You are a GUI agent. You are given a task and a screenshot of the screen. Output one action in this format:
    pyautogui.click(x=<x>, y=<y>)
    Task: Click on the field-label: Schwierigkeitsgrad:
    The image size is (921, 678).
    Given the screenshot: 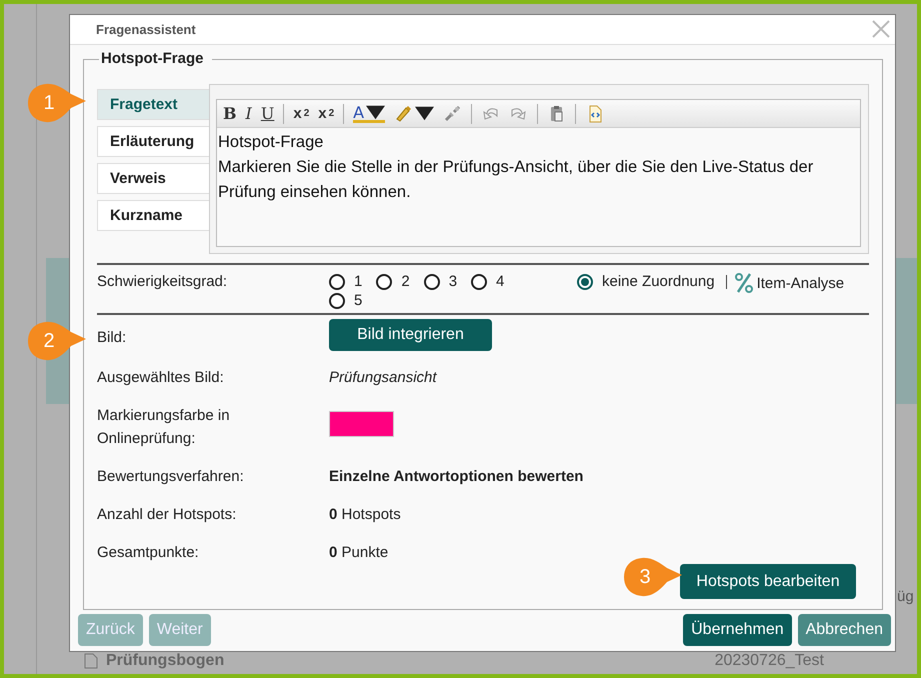 What is the action you would take?
    pyautogui.click(x=162, y=281)
    